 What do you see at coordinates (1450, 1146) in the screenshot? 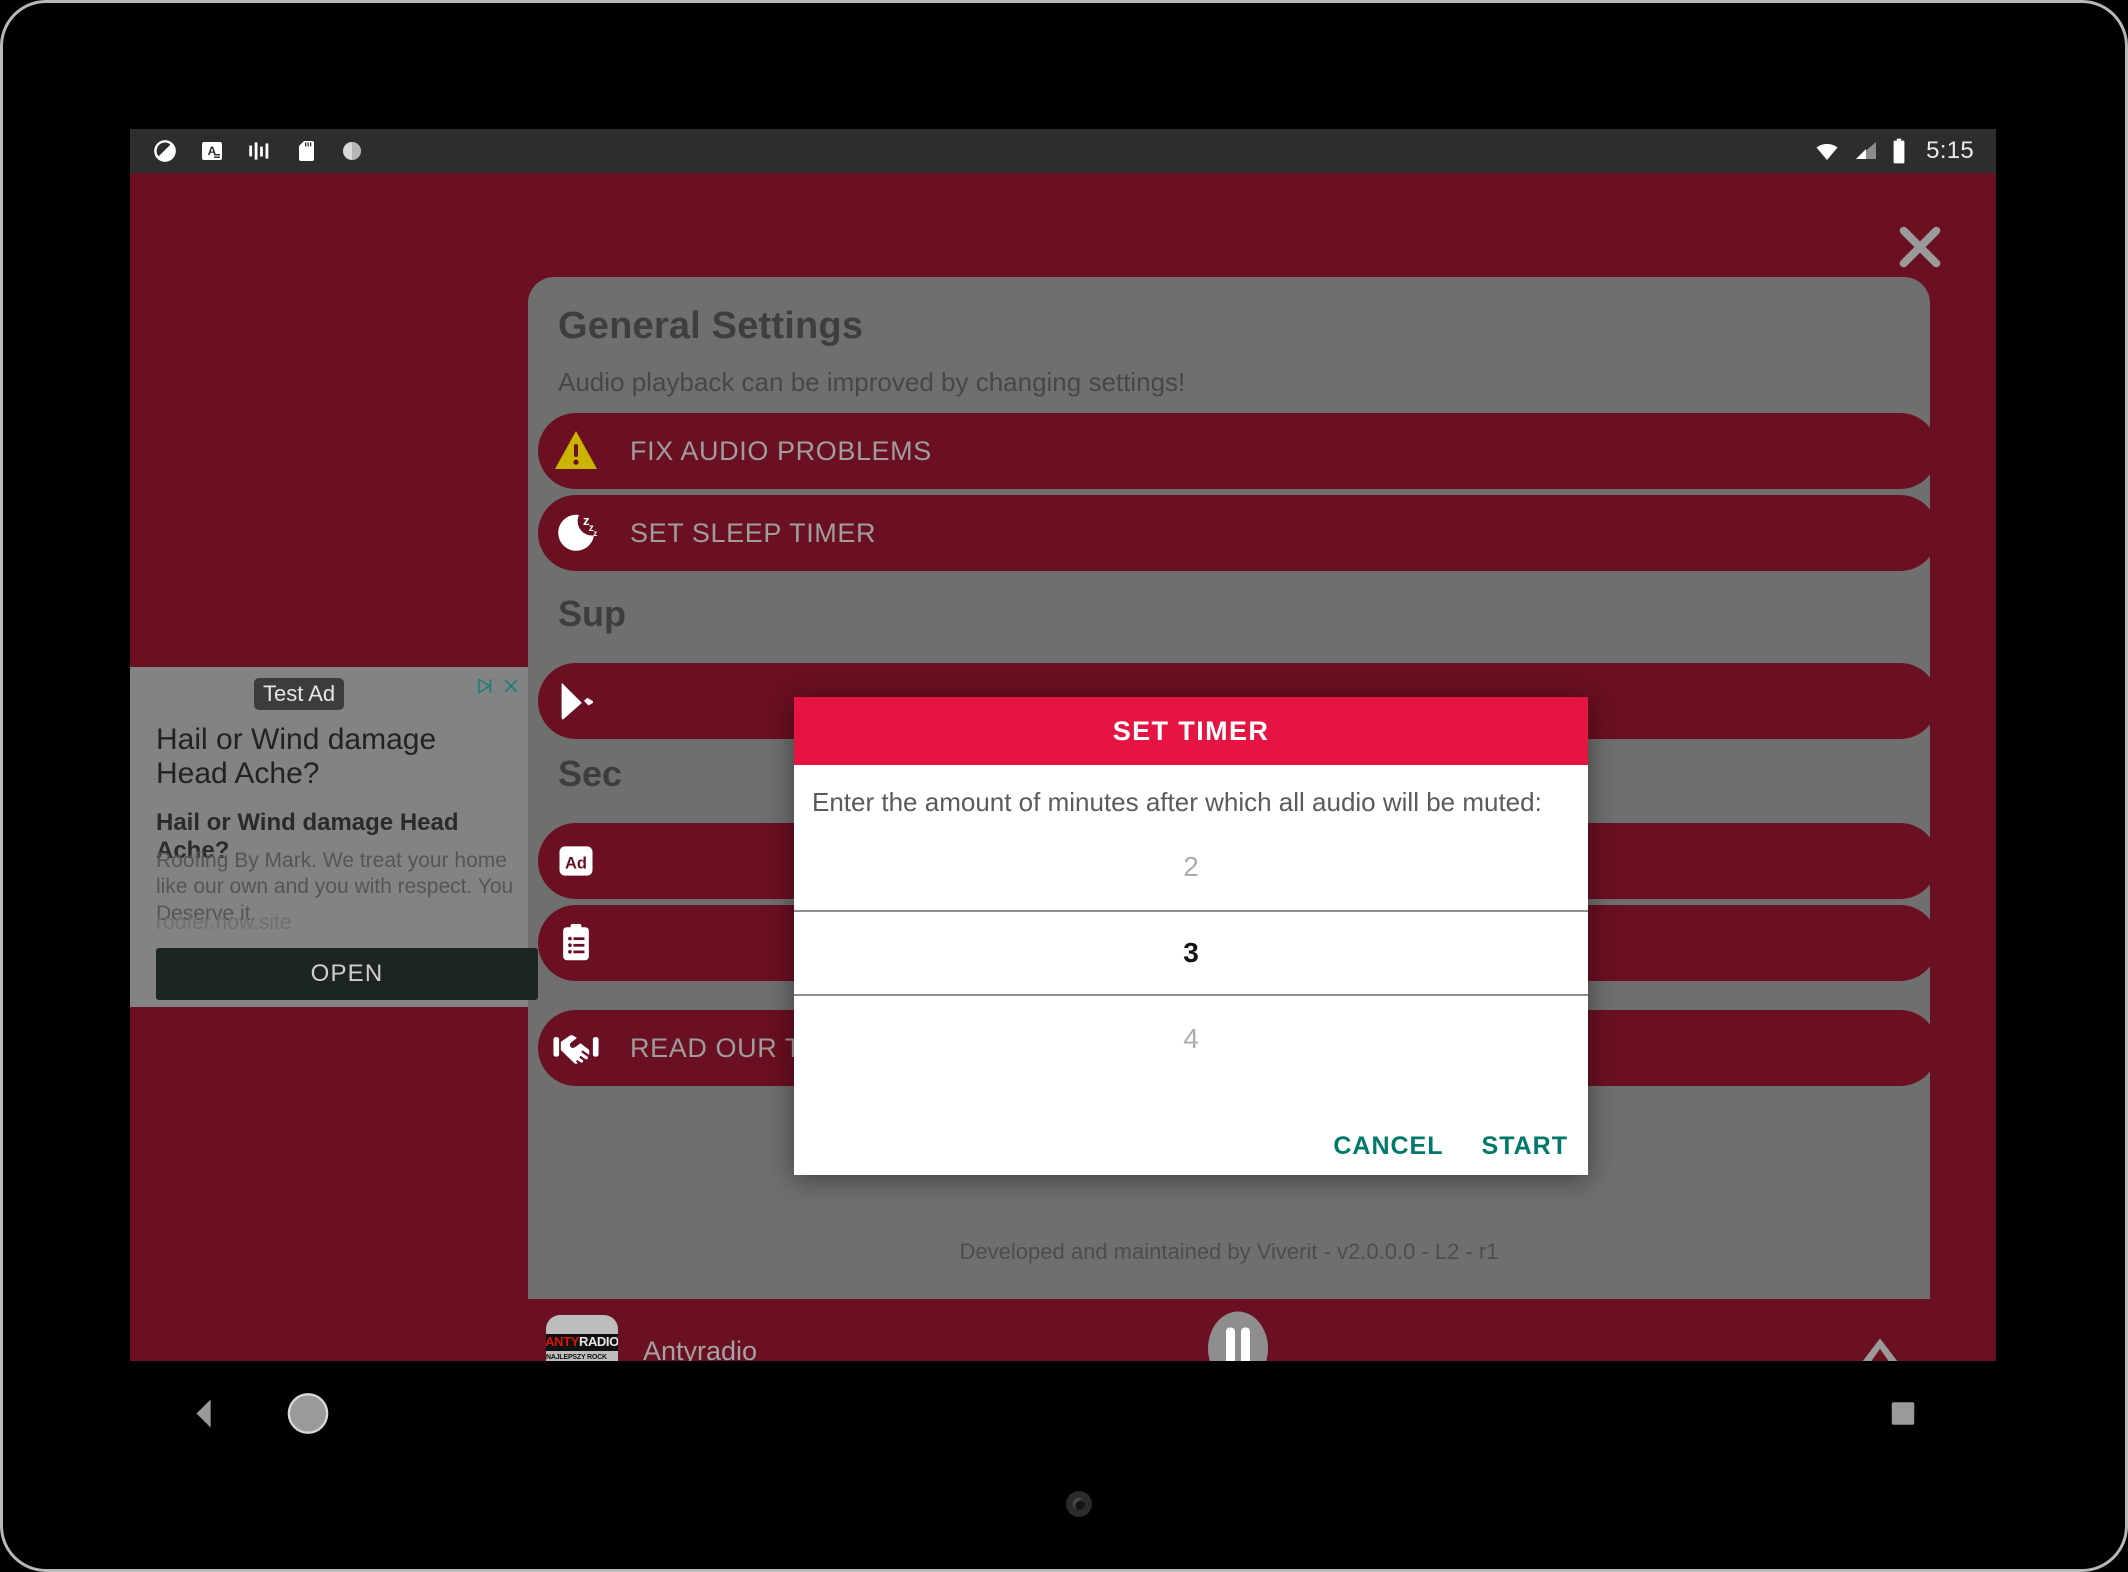
I see `dialog-actions: CANCEL START` at bounding box center [1450, 1146].